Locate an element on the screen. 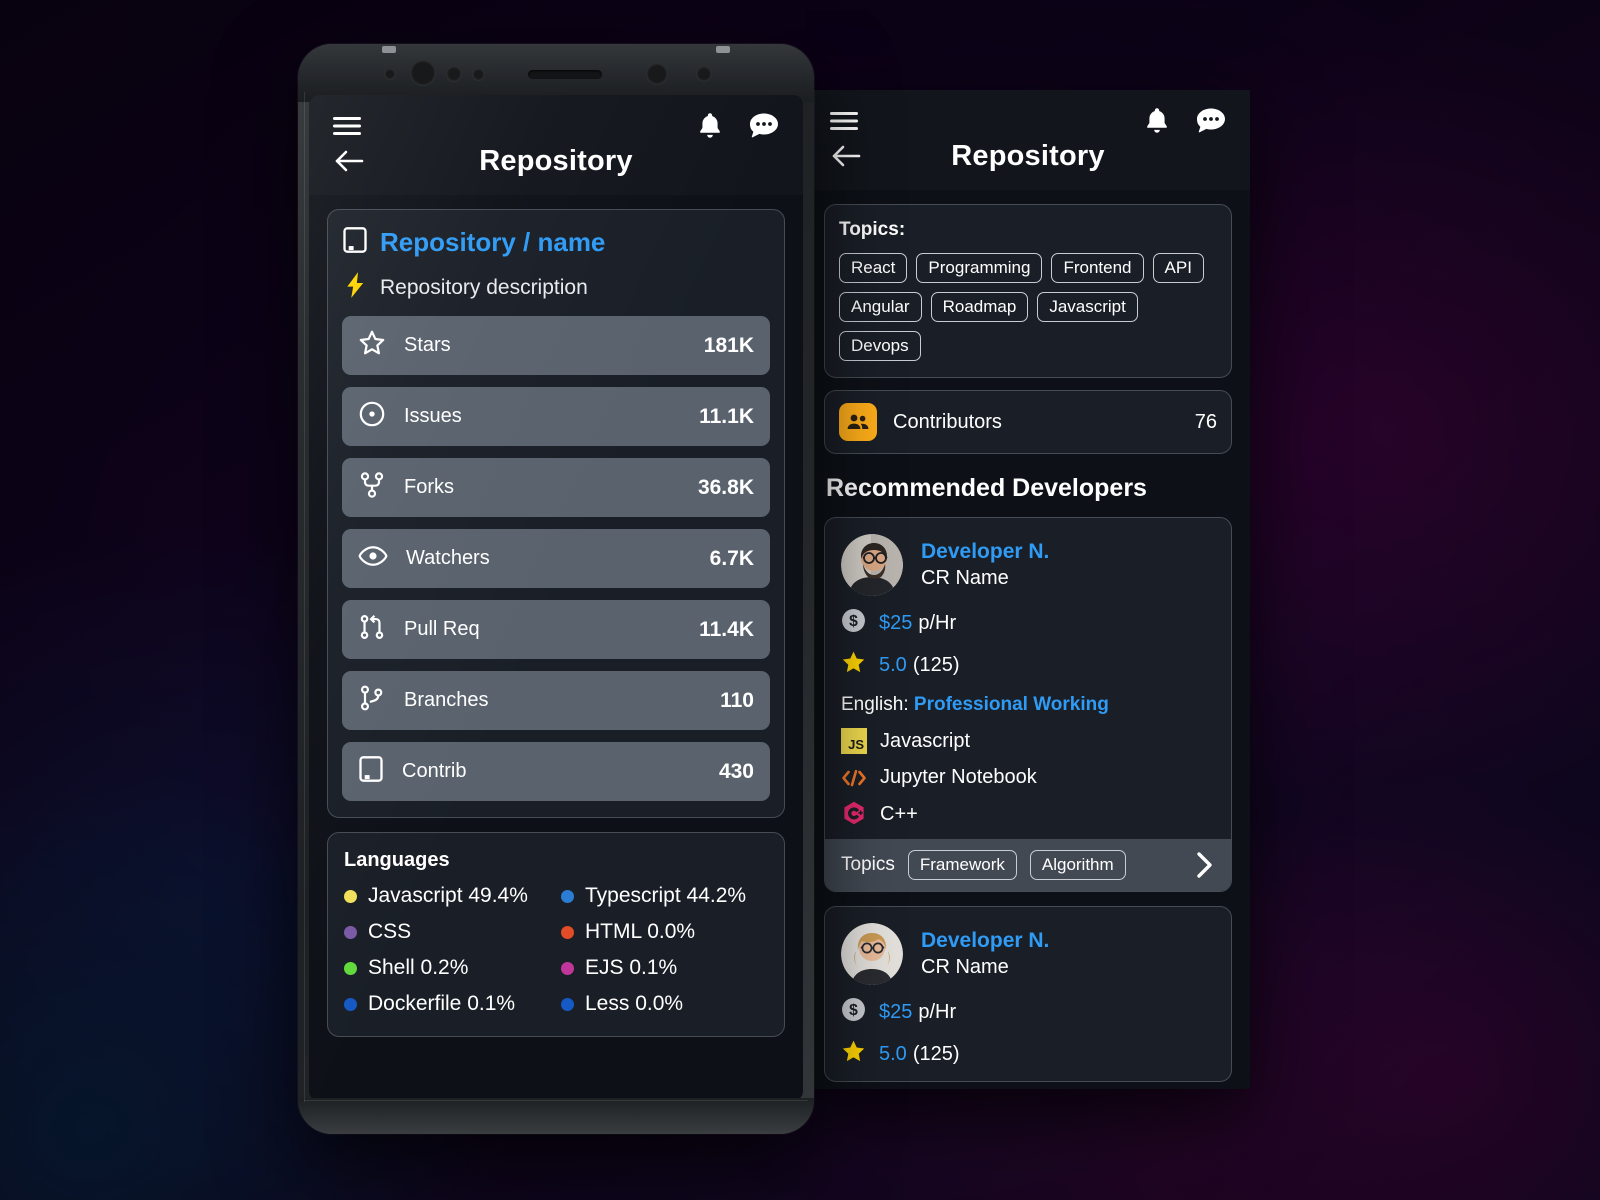 The width and height of the screenshot is (1600, 1200). stat-value: 110 is located at coordinates (737, 700).